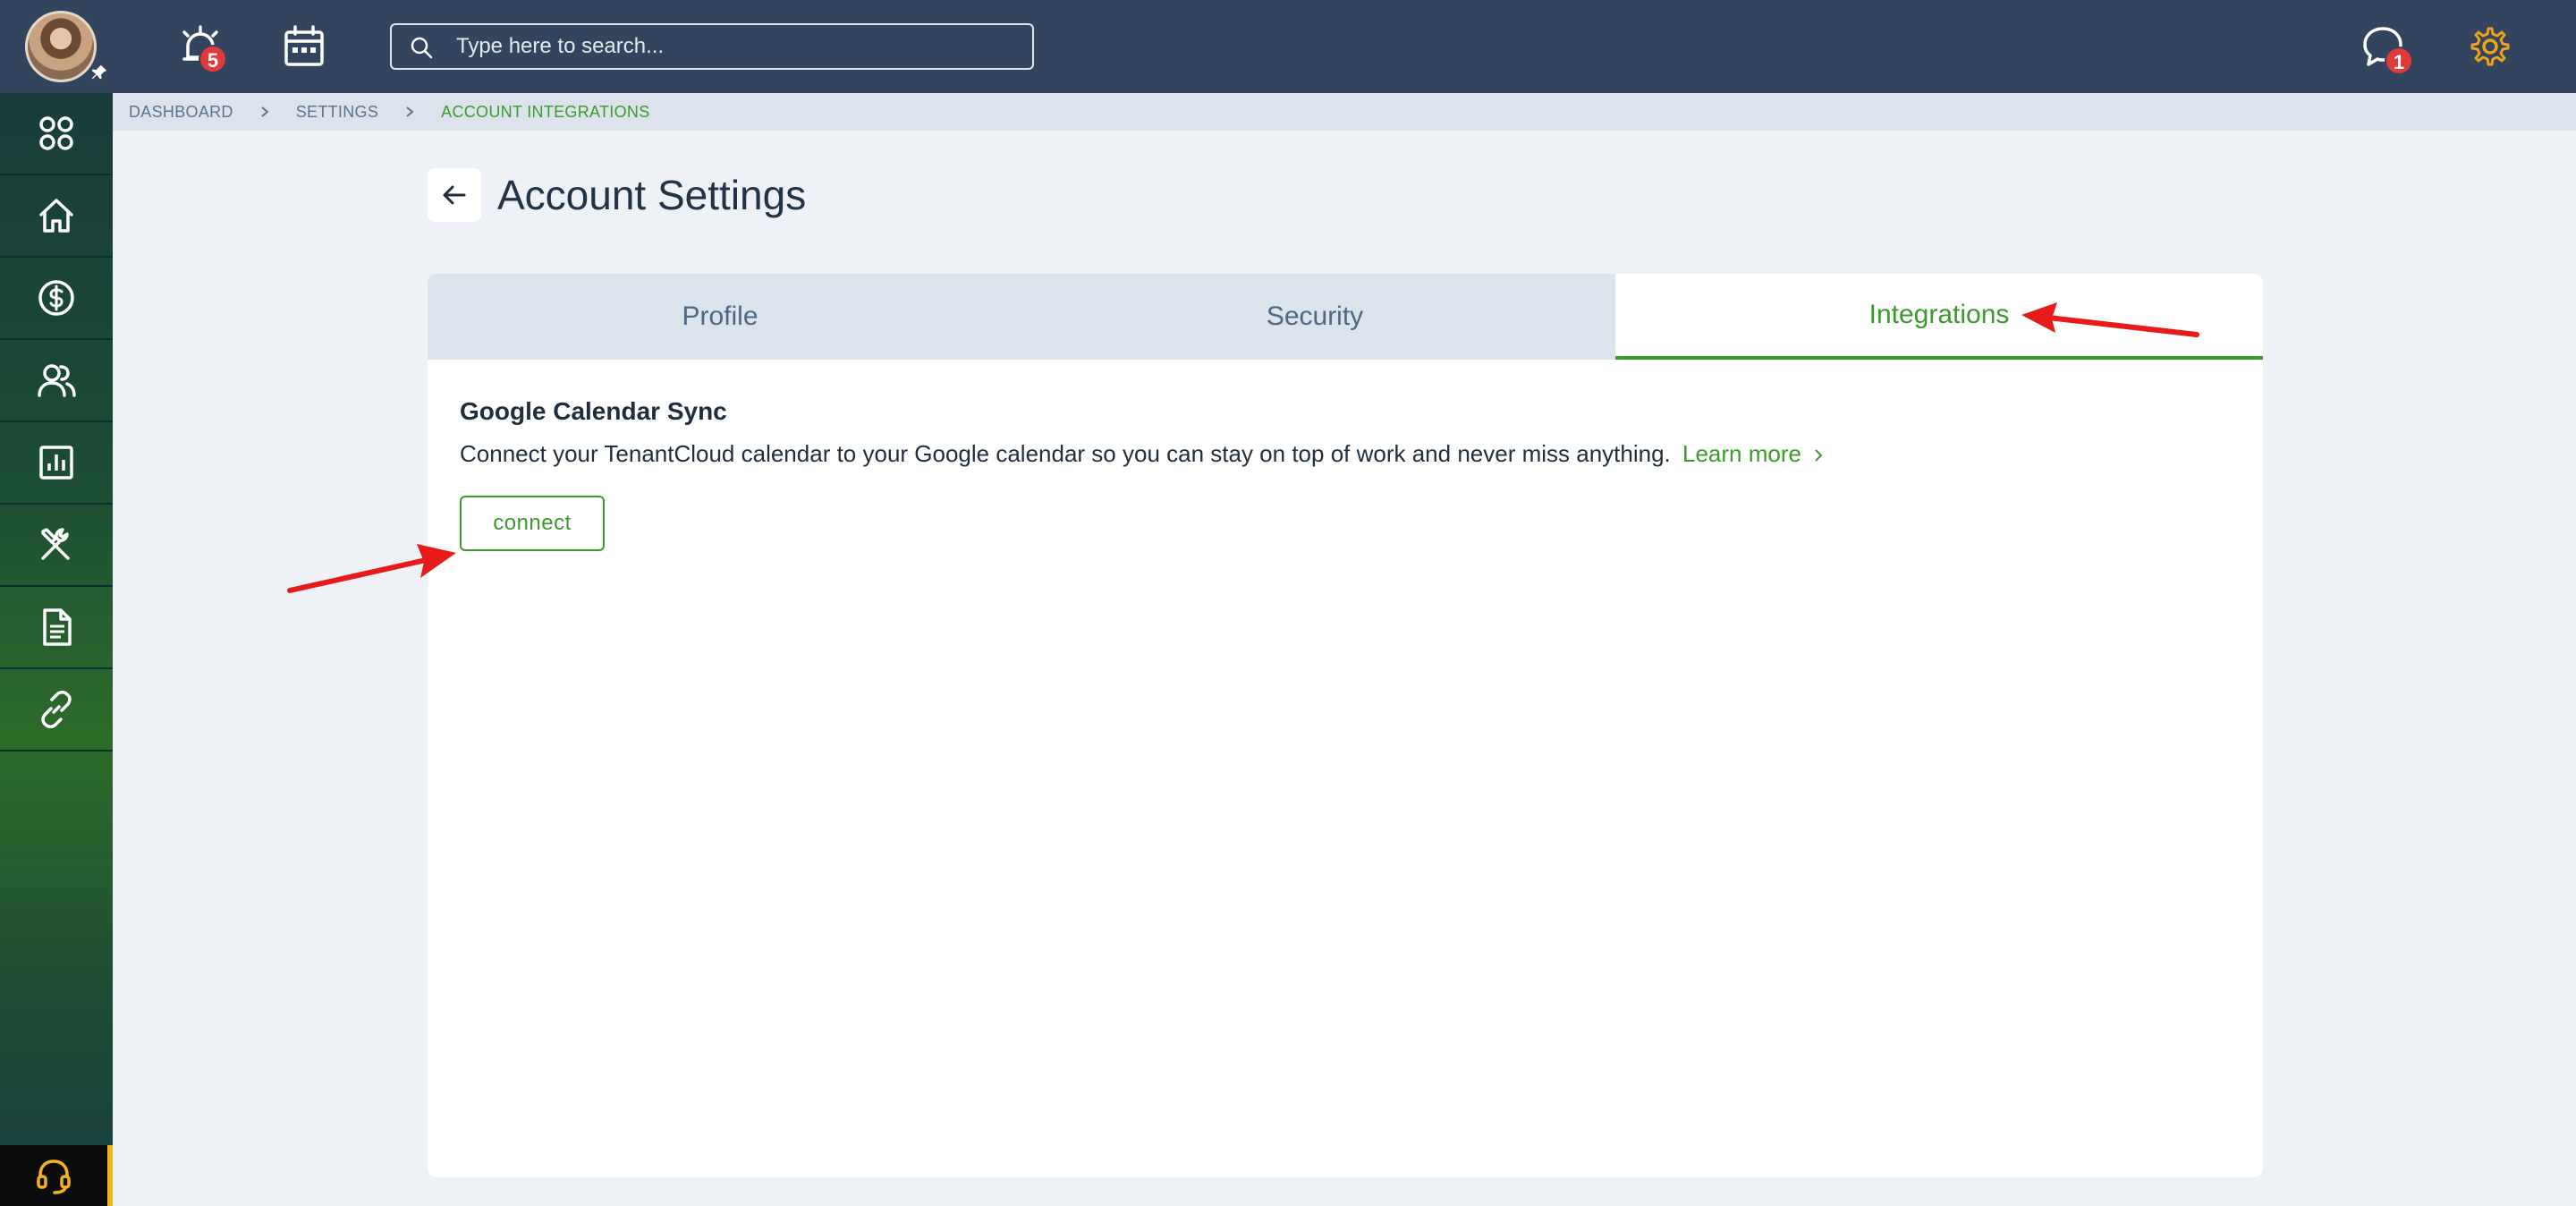 This screenshot has width=2576, height=1206. I want to click on tab-integrations: Integrations, so click(1939, 317).